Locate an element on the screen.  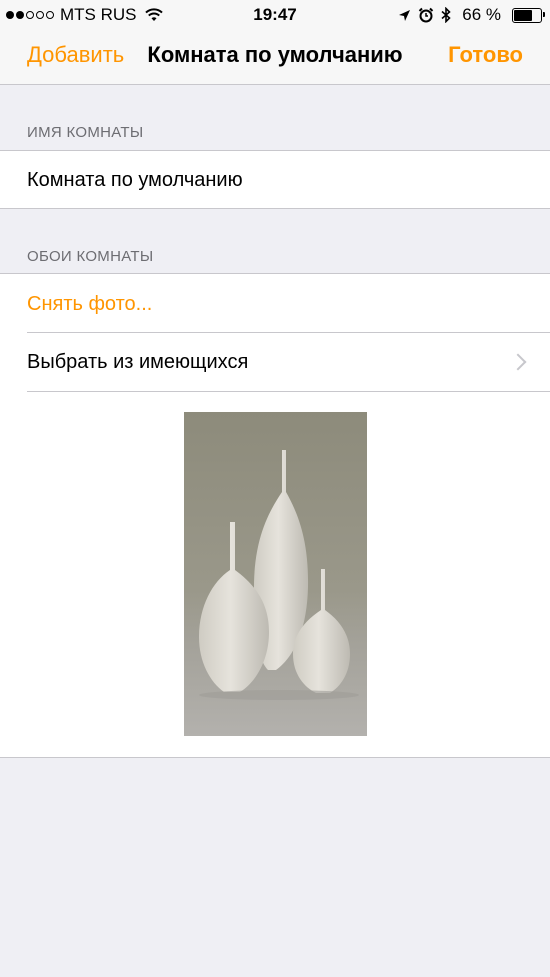
status-right: 66 % is located at coordinates (471, 15).